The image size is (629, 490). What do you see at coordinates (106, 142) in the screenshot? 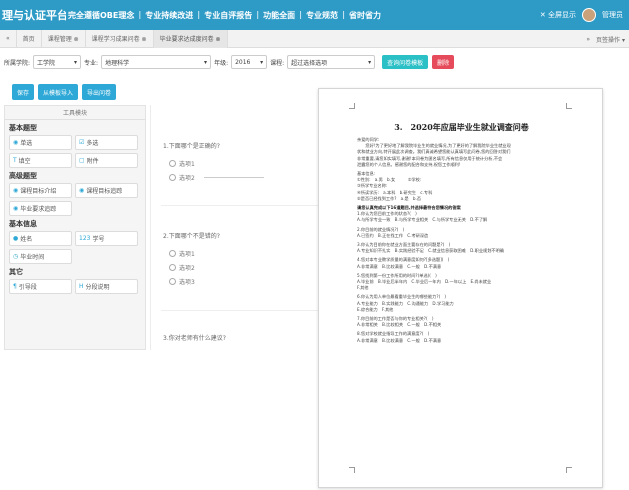
I see `tool-multi-choice: ☑ 多选` at bounding box center [106, 142].